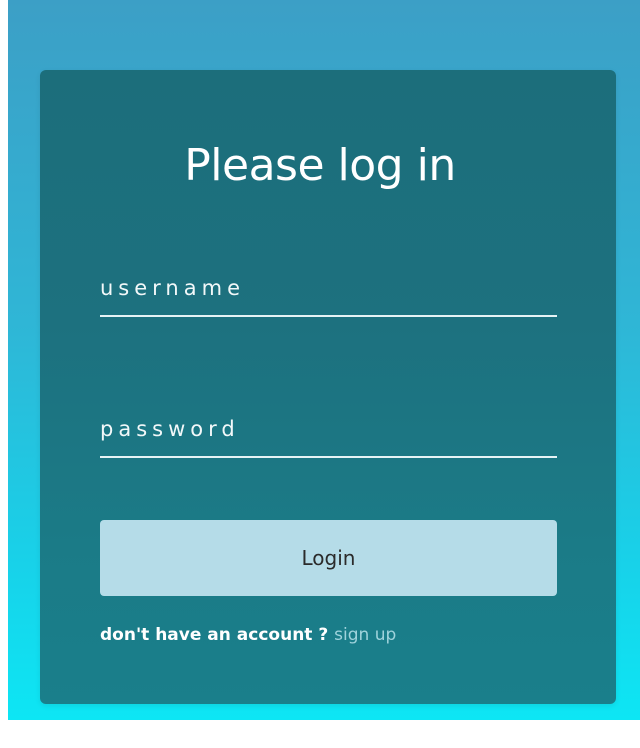 The height and width of the screenshot is (748, 640). What do you see at coordinates (214, 635) in the screenshot?
I see `signup-prompt: don't have an account ?` at bounding box center [214, 635].